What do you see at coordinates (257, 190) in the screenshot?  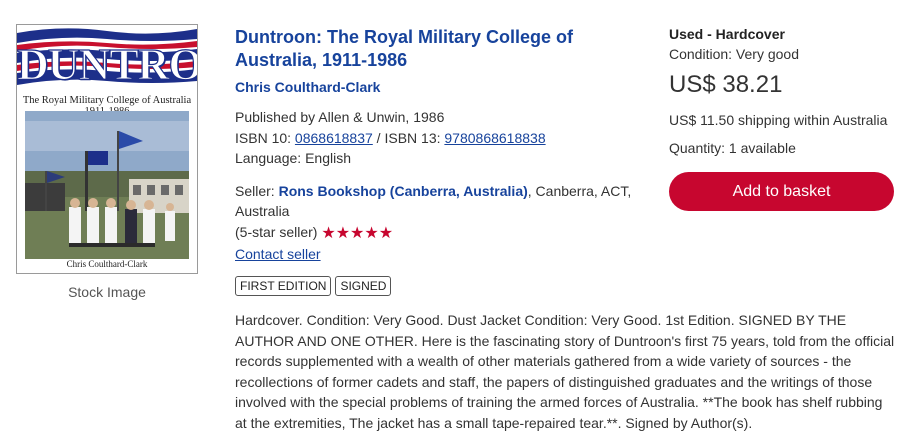 I see `seller-label: Seller:` at bounding box center [257, 190].